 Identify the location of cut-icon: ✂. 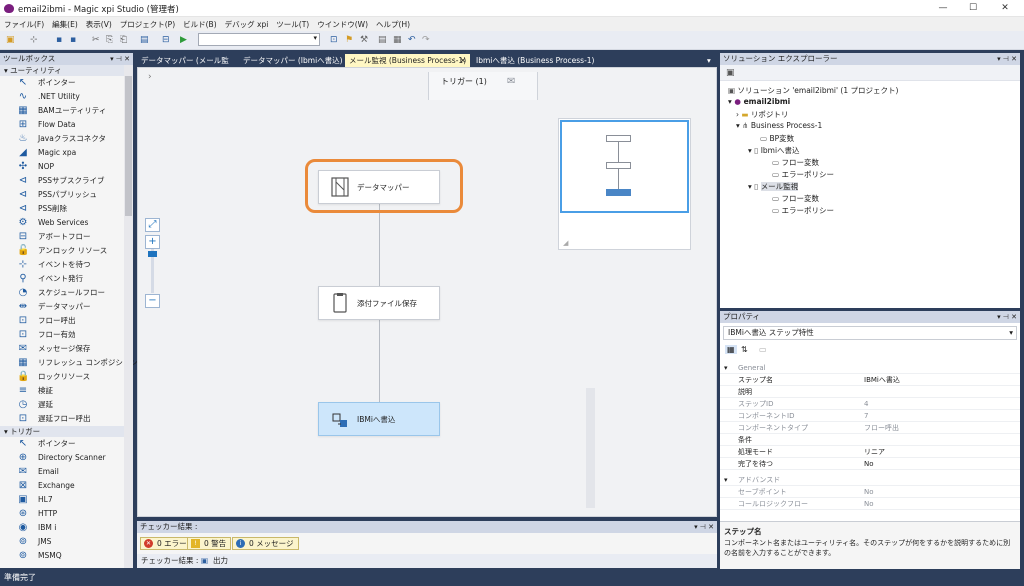
(96, 40).